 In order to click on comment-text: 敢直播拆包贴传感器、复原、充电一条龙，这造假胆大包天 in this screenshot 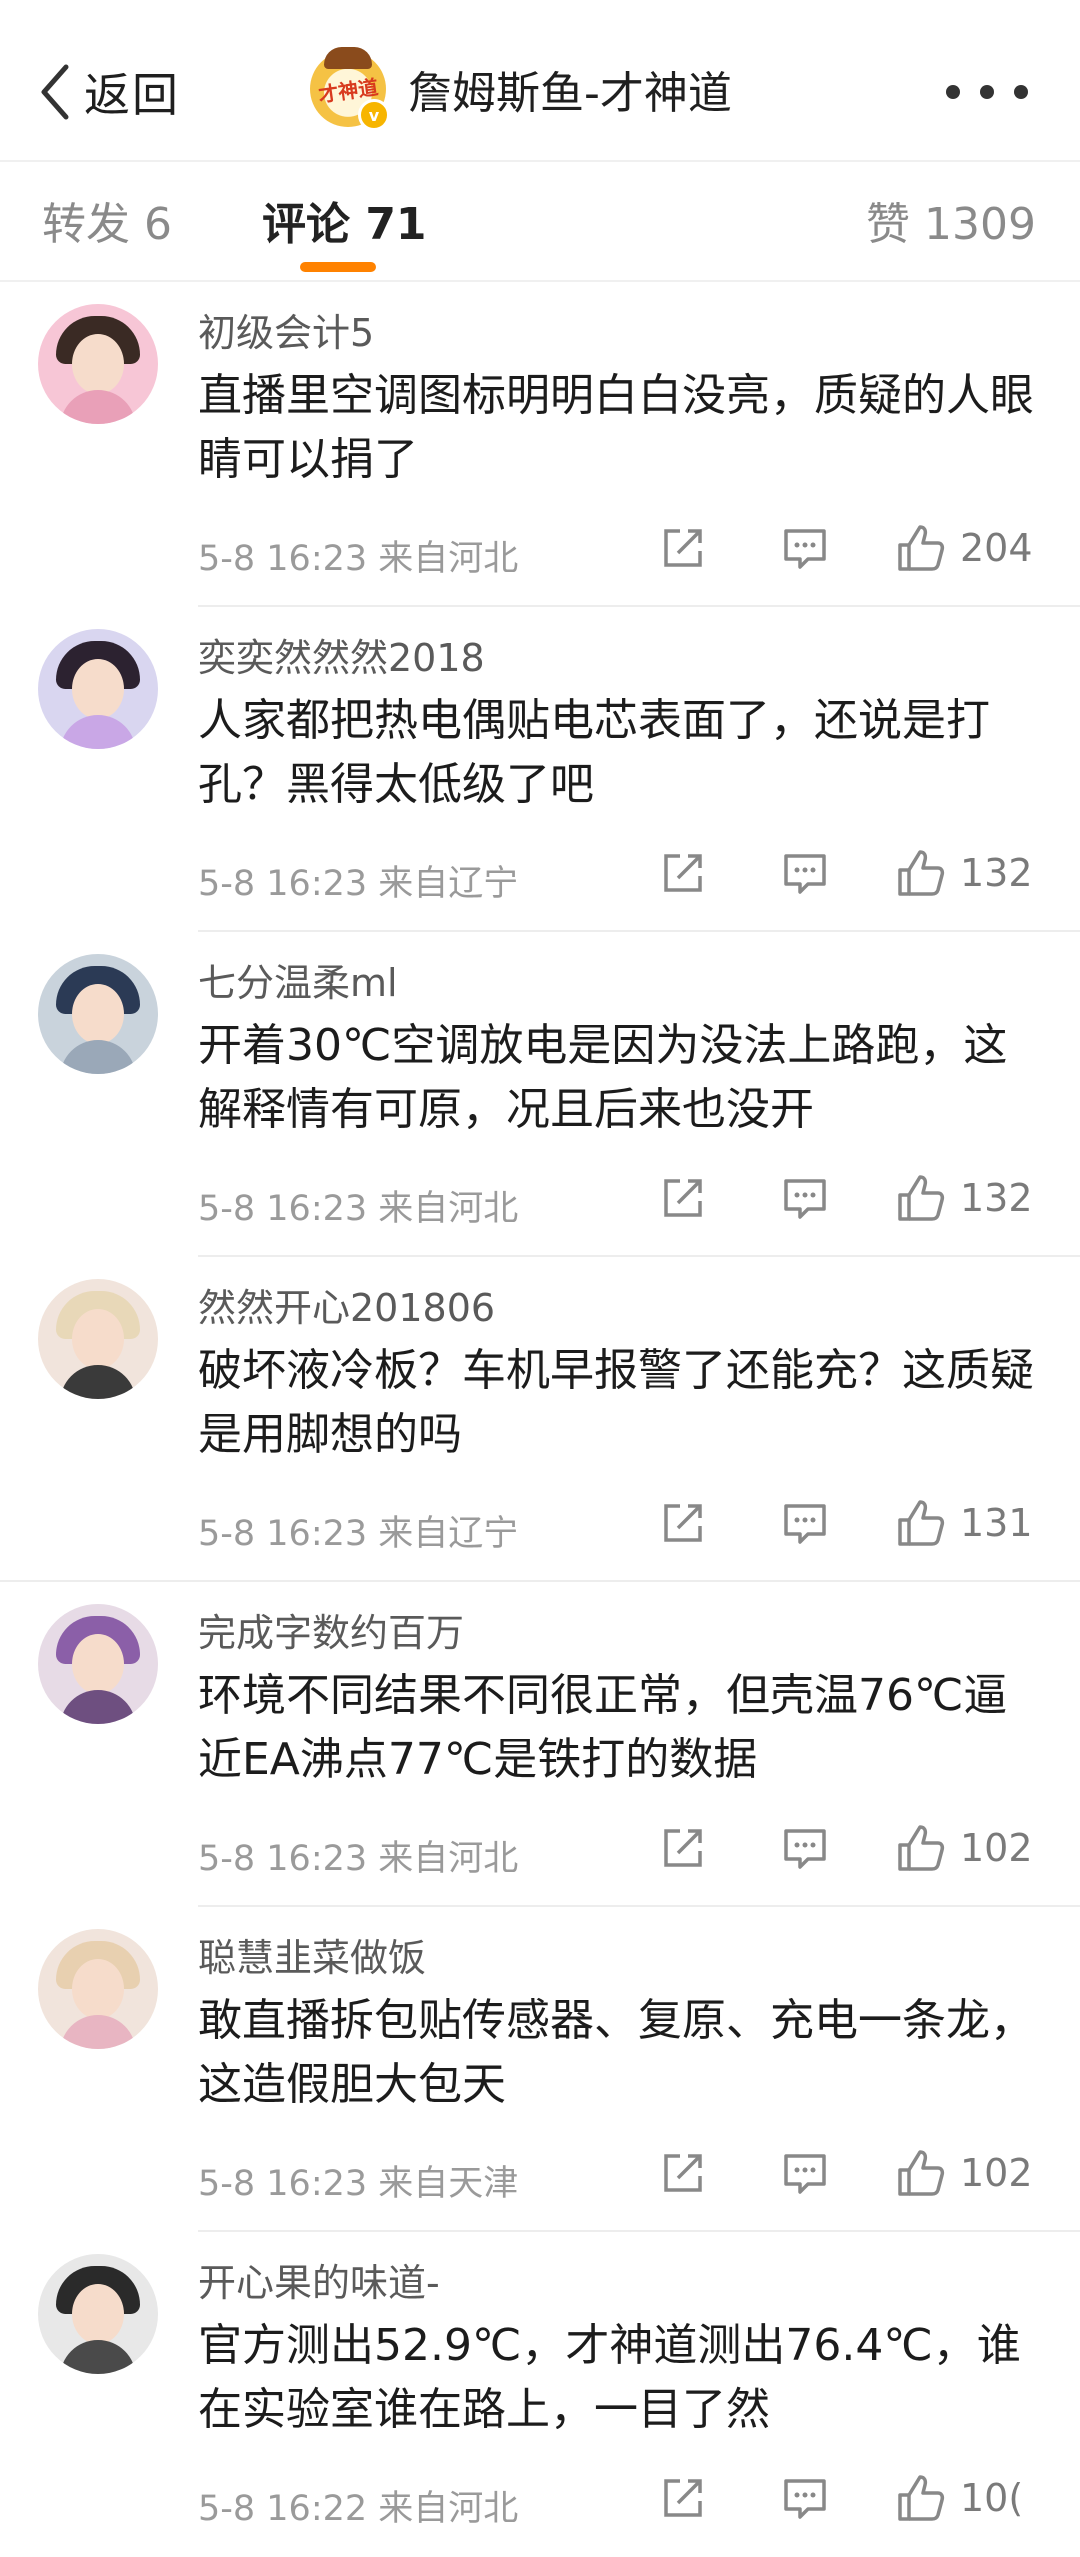, I will do `click(616, 2052)`.